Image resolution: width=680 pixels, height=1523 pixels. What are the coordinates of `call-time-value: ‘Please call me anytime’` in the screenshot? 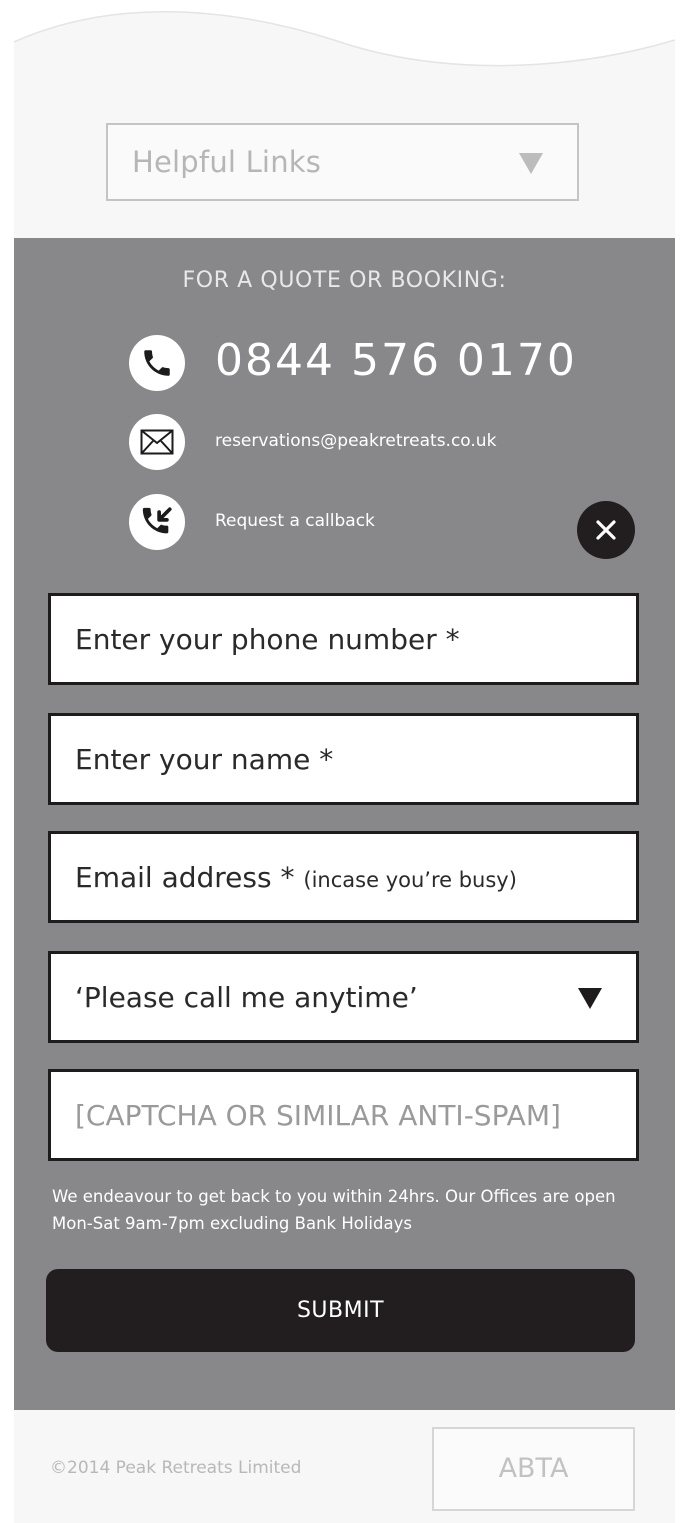 It's located at (246, 997).